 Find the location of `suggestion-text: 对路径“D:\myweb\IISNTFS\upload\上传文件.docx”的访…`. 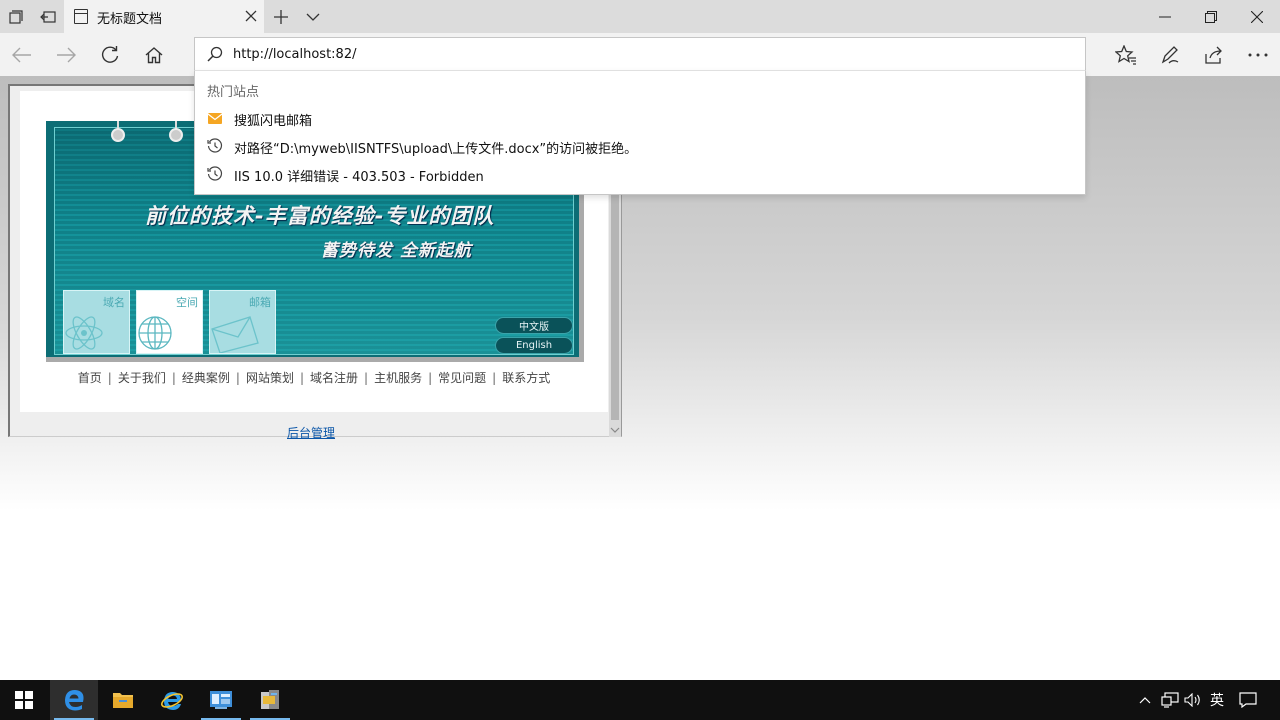

suggestion-text: 对路径“D:\myweb\IISNTFS\upload\上传文件.docx”的访… is located at coordinates (436, 149).